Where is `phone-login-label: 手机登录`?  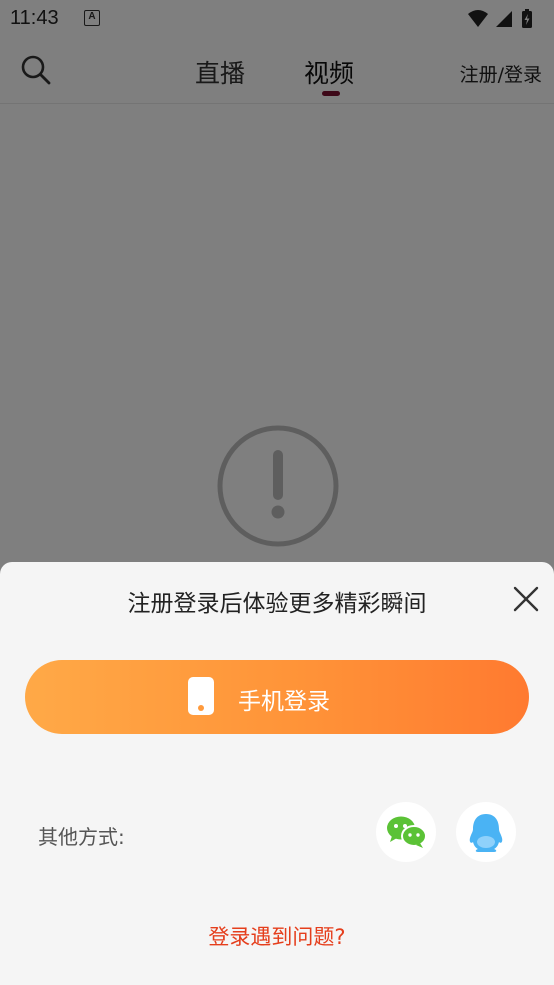 phone-login-label: 手机登录 is located at coordinates (284, 702).